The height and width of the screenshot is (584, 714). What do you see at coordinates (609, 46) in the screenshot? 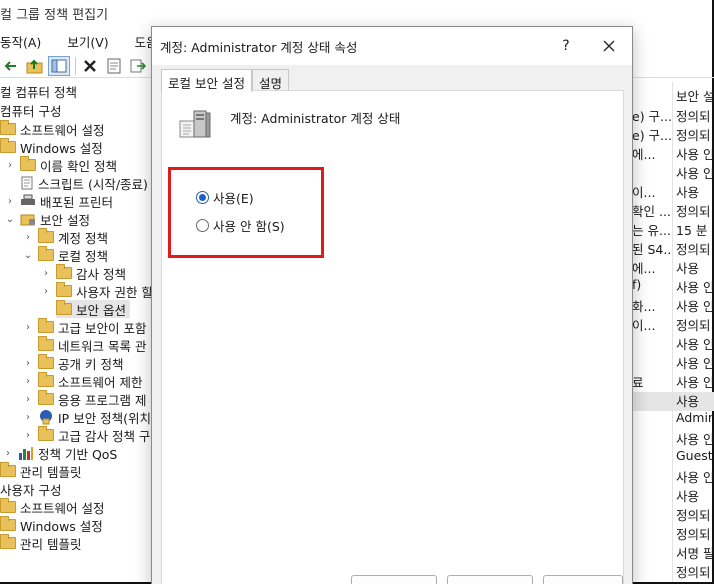
I see `close-button` at bounding box center [609, 46].